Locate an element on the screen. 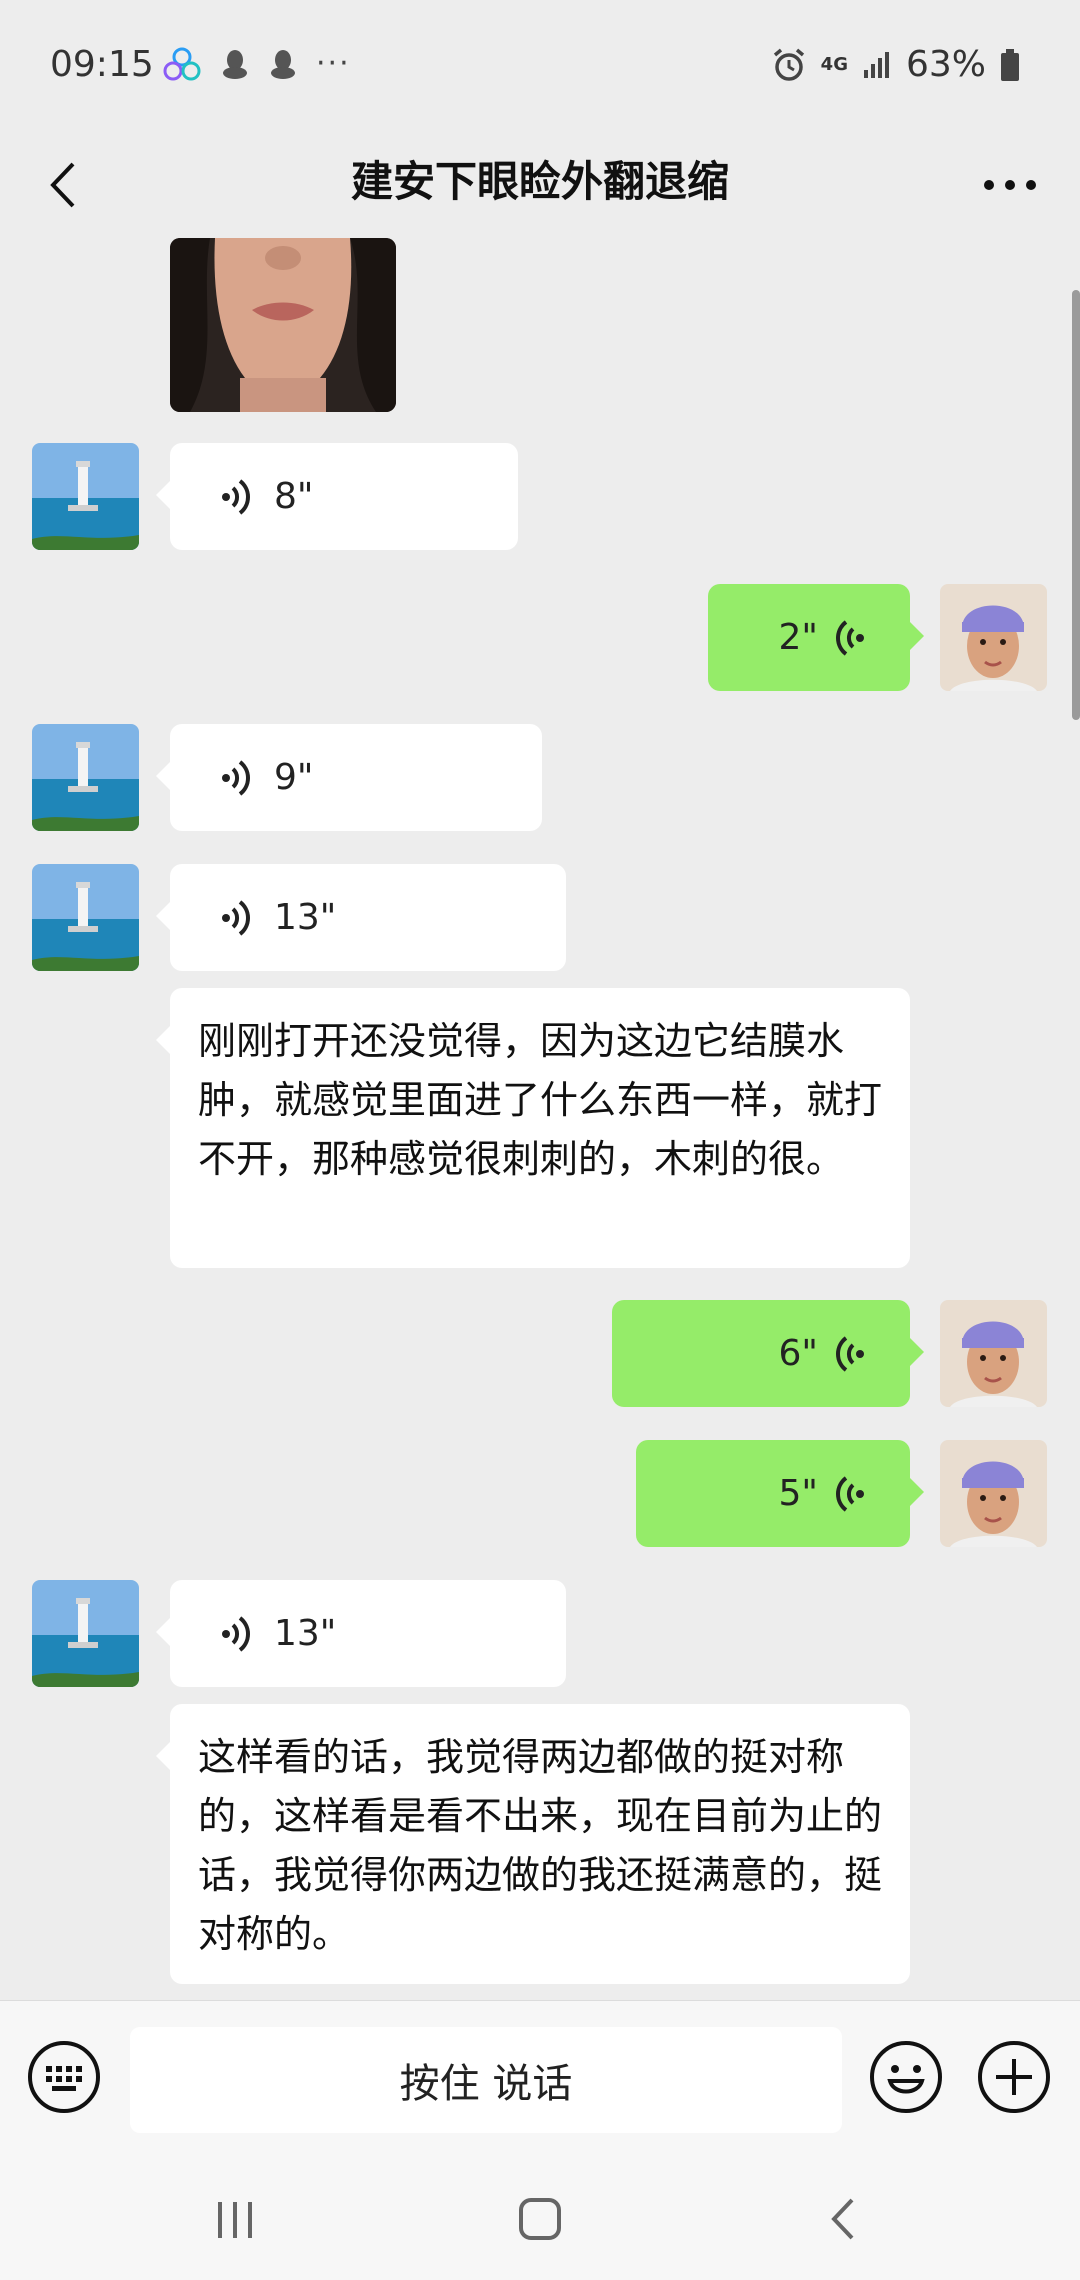 The height and width of the screenshot is (2280, 1080). notification-icons: ··· is located at coordinates (256, 63).